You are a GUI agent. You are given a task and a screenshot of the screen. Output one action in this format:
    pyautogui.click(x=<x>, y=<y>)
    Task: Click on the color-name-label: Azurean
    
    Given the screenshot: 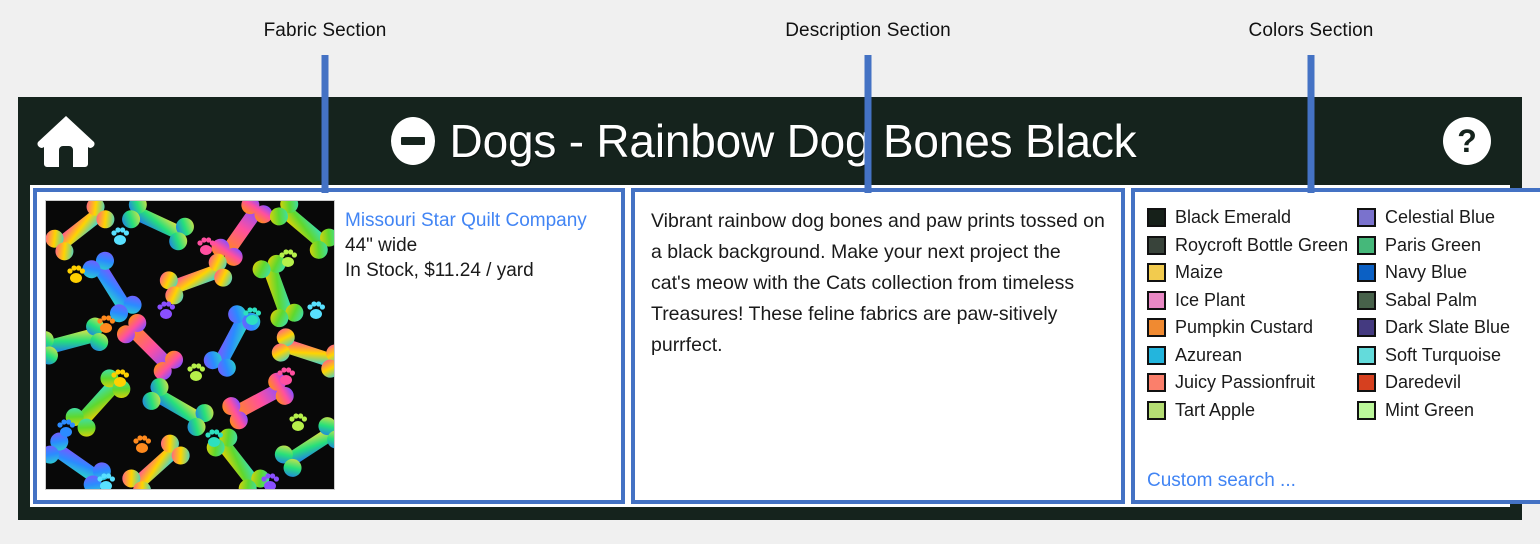 What is the action you would take?
    pyautogui.click(x=1209, y=354)
    